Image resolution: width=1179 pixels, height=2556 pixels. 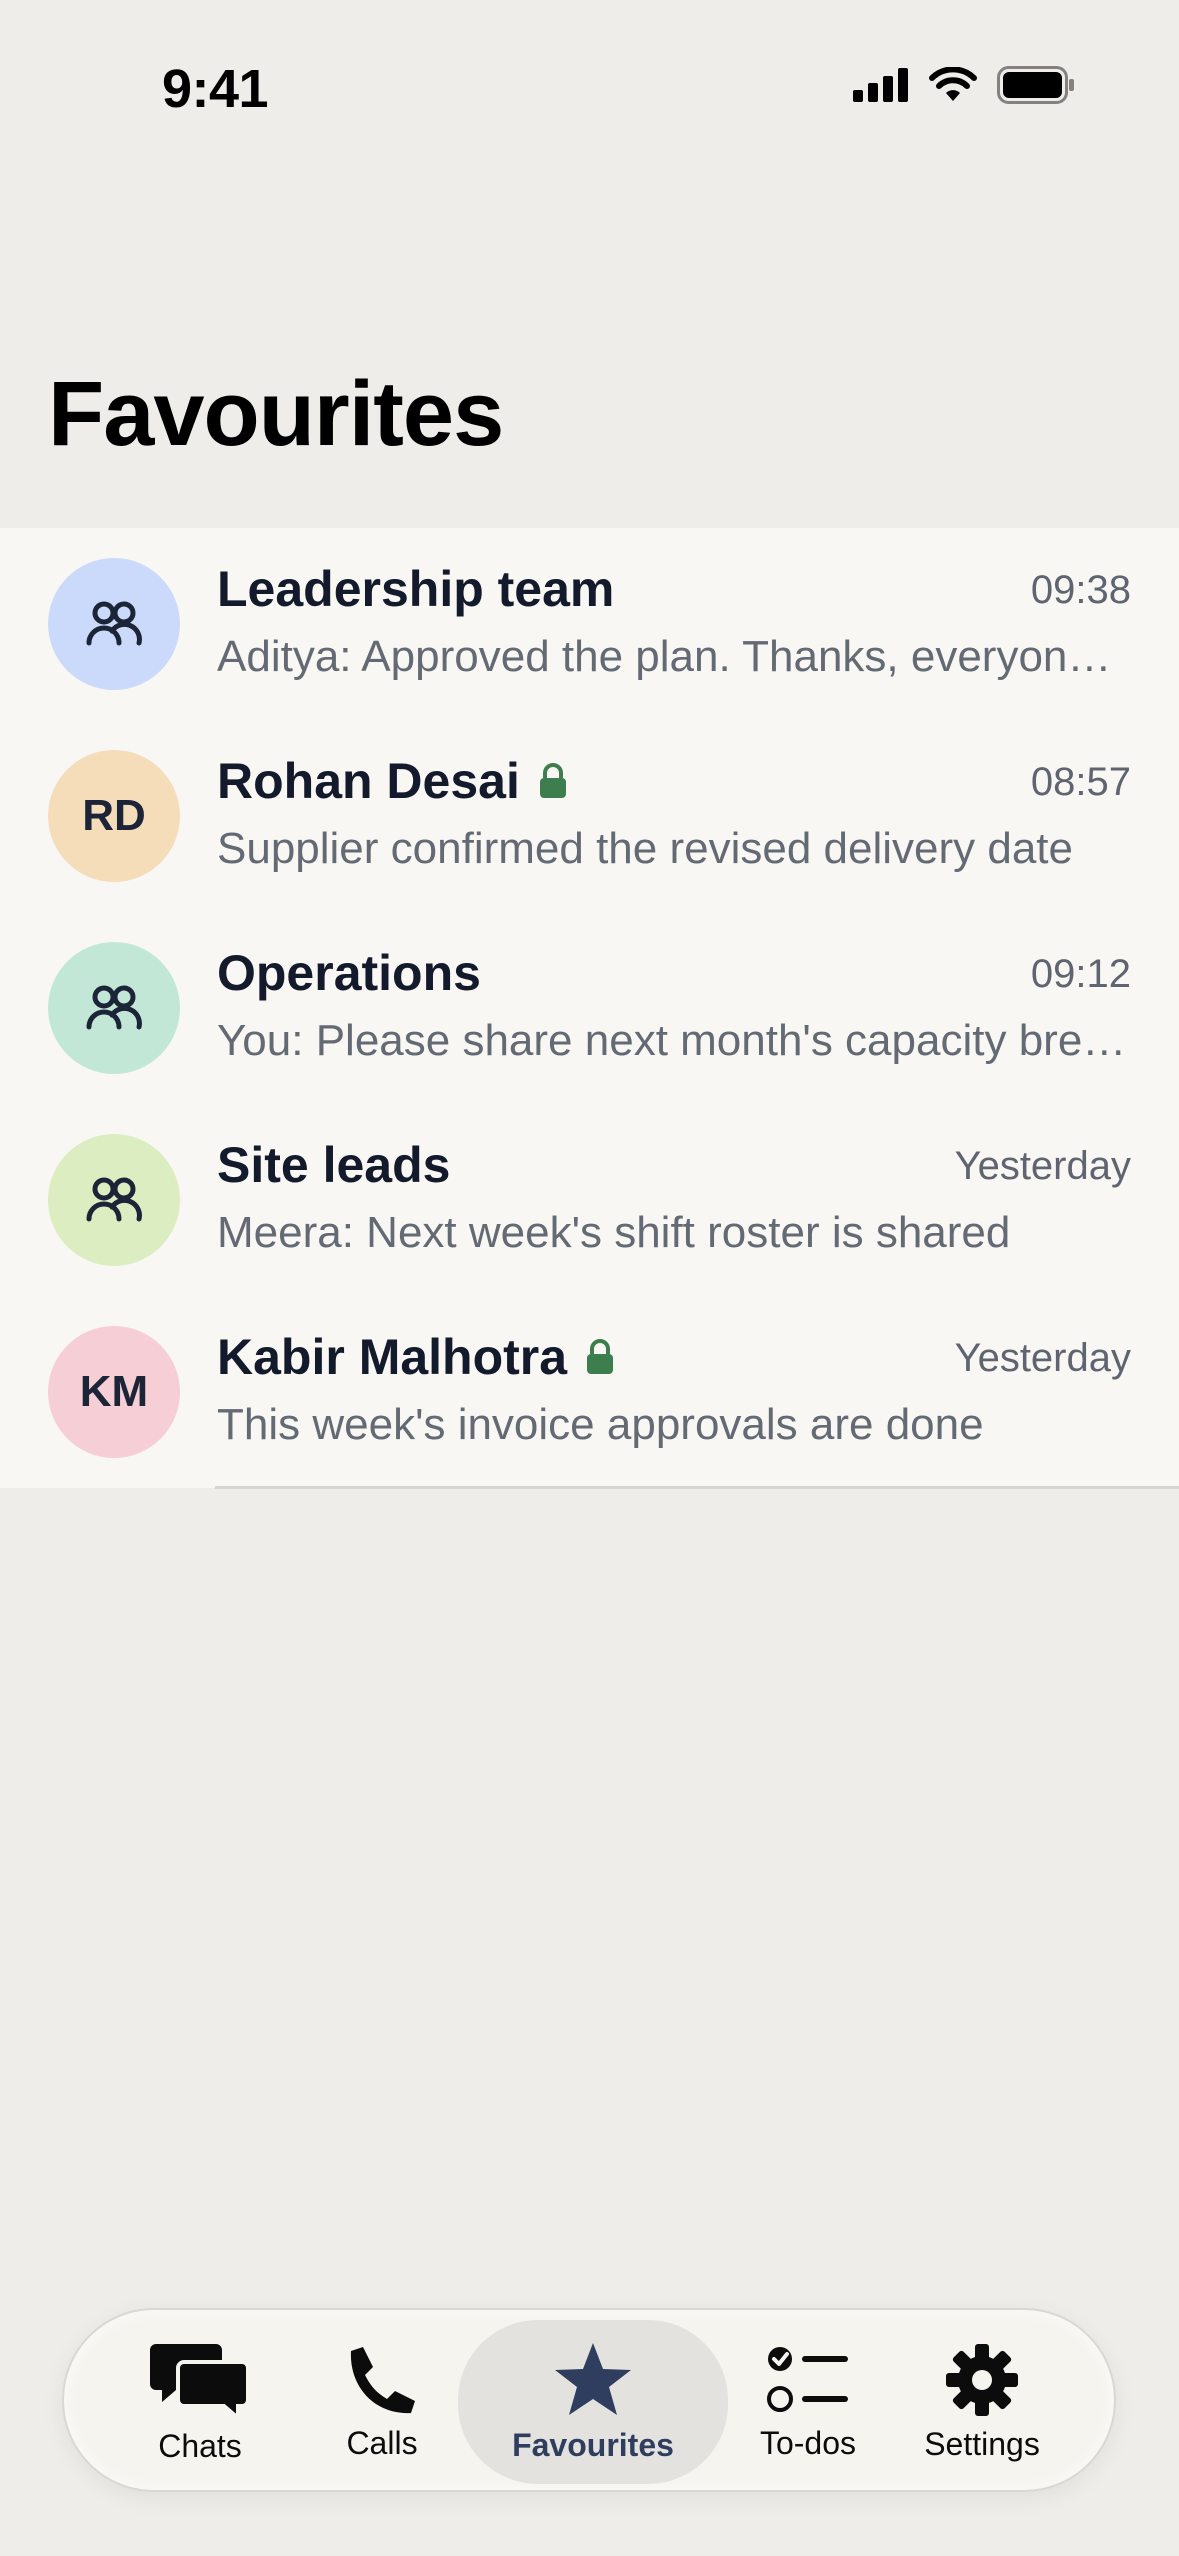 I want to click on chat-preview: This week's invoice approvals are done, so click(x=600, y=1424).